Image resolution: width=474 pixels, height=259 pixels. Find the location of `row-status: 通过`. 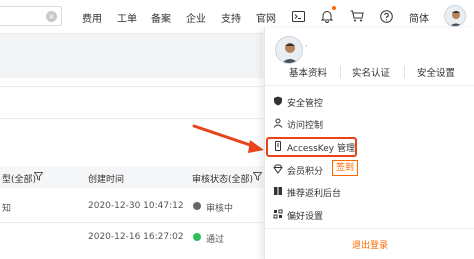

row-status: 通过 is located at coordinates (215, 240).